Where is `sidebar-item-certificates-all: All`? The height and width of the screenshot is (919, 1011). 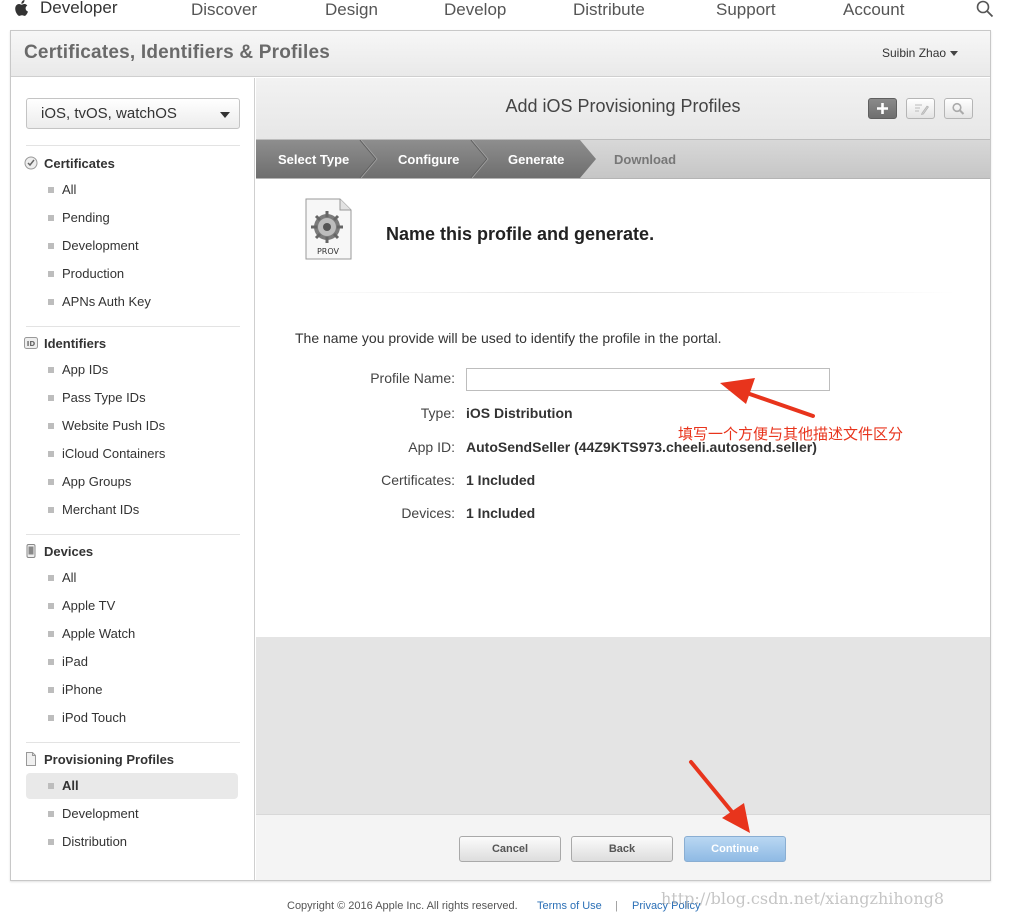
sidebar-item-certificates-all: All is located at coordinates (132, 190).